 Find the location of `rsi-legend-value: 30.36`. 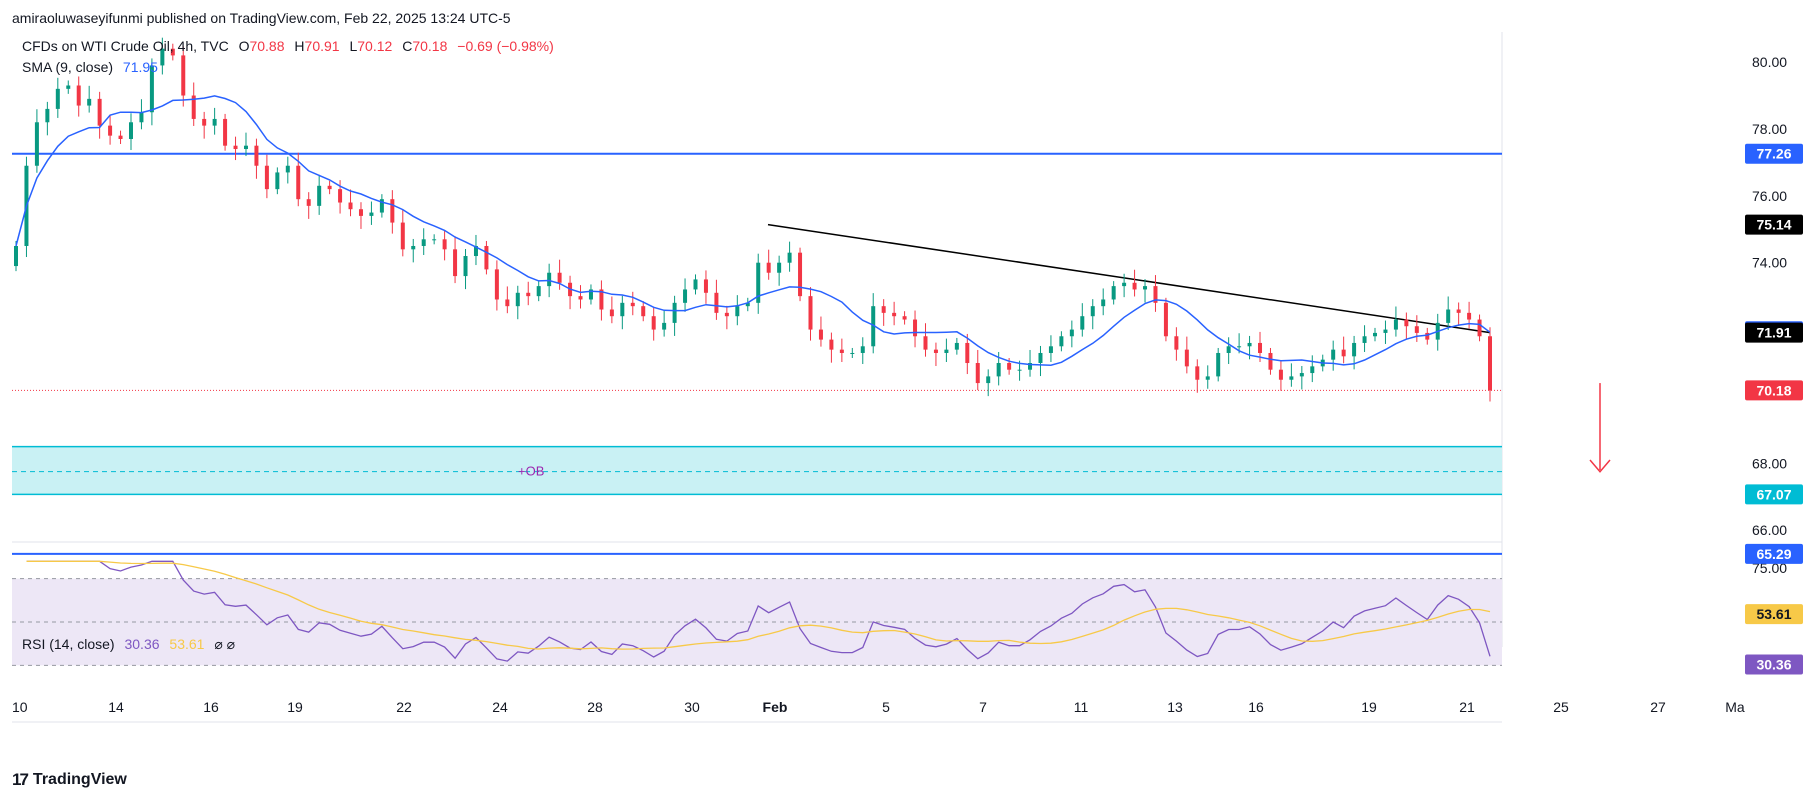

rsi-legend-value: 30.36 is located at coordinates (142, 644).